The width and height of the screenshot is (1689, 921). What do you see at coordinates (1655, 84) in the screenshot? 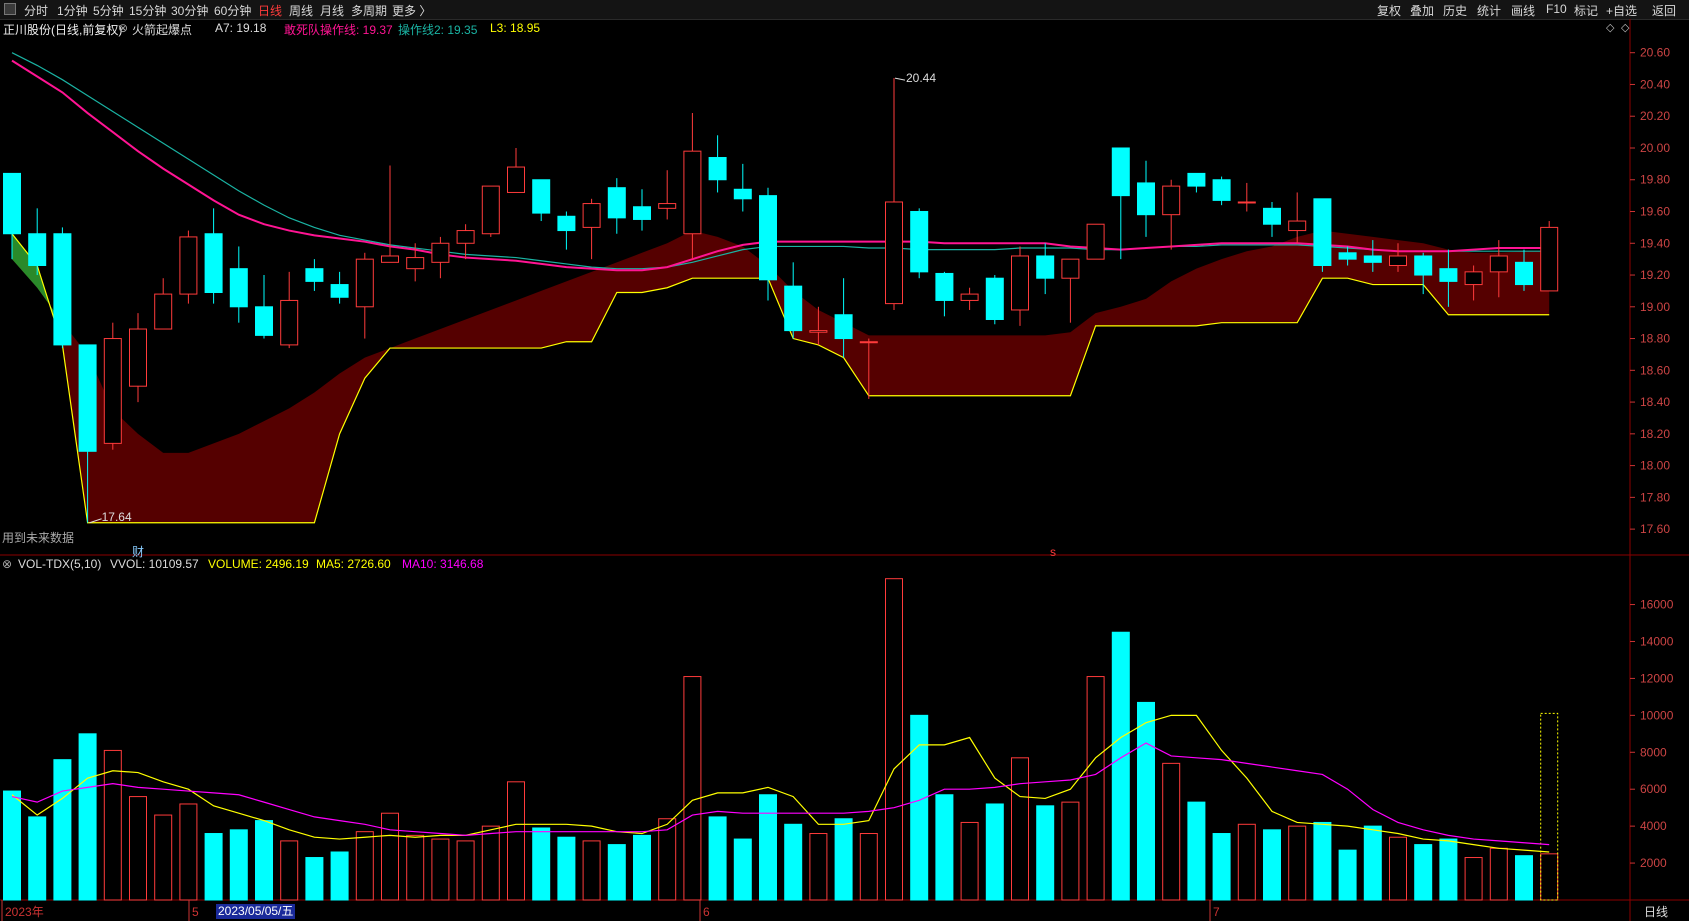
I see `price-tick-label: 20.40` at bounding box center [1655, 84].